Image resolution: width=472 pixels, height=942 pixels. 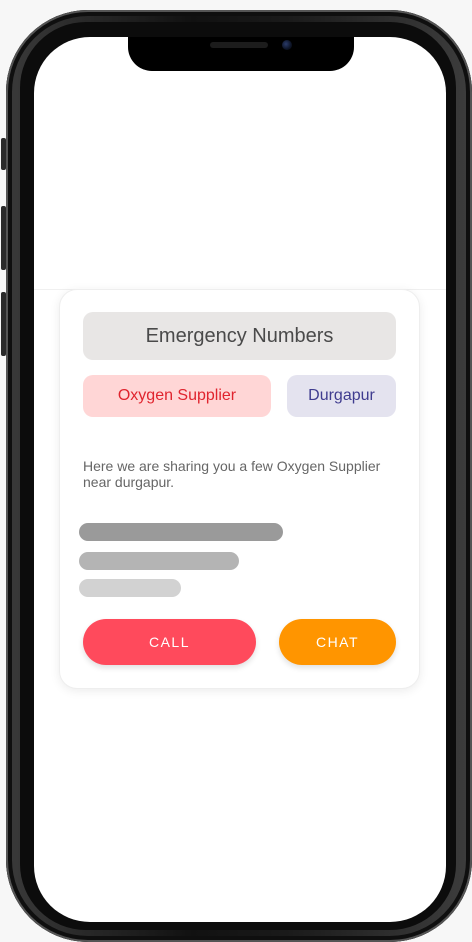 I want to click on silent-switch, so click(x=3, y=154).